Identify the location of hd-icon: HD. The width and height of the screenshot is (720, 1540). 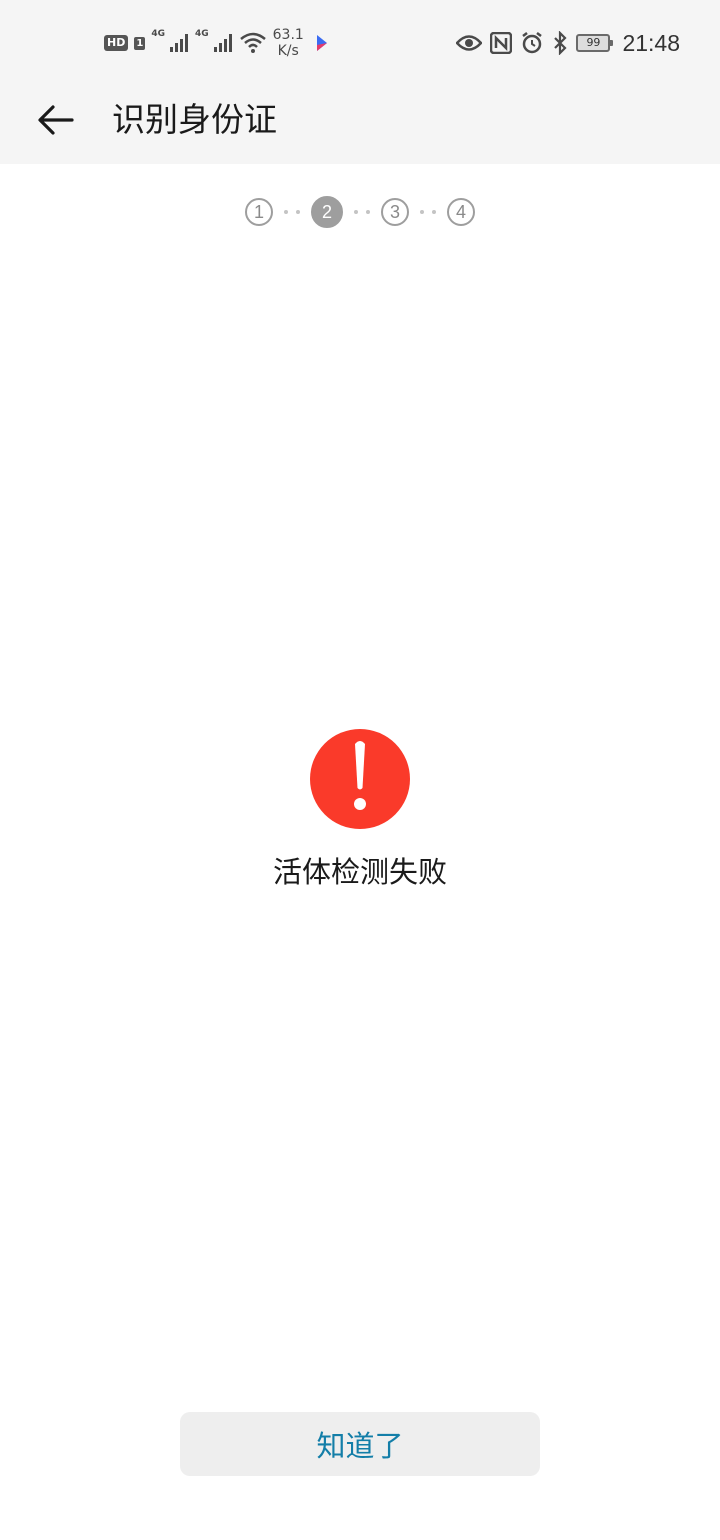
(116, 43).